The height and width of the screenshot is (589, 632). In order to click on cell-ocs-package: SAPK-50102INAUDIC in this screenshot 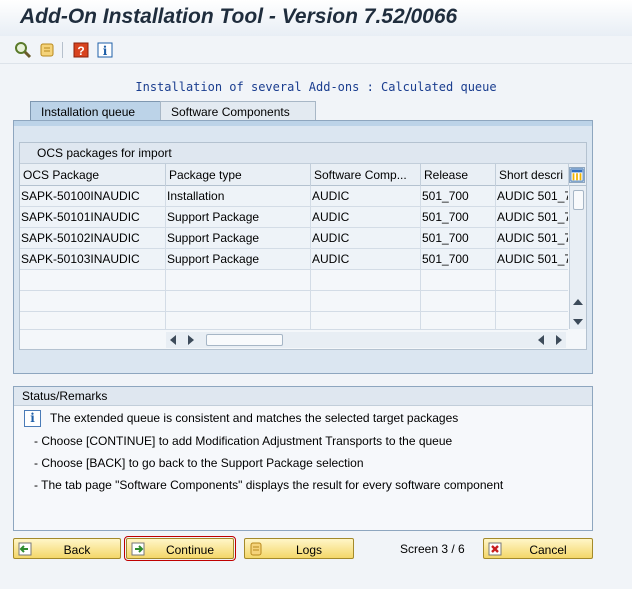, I will do `click(93, 238)`.